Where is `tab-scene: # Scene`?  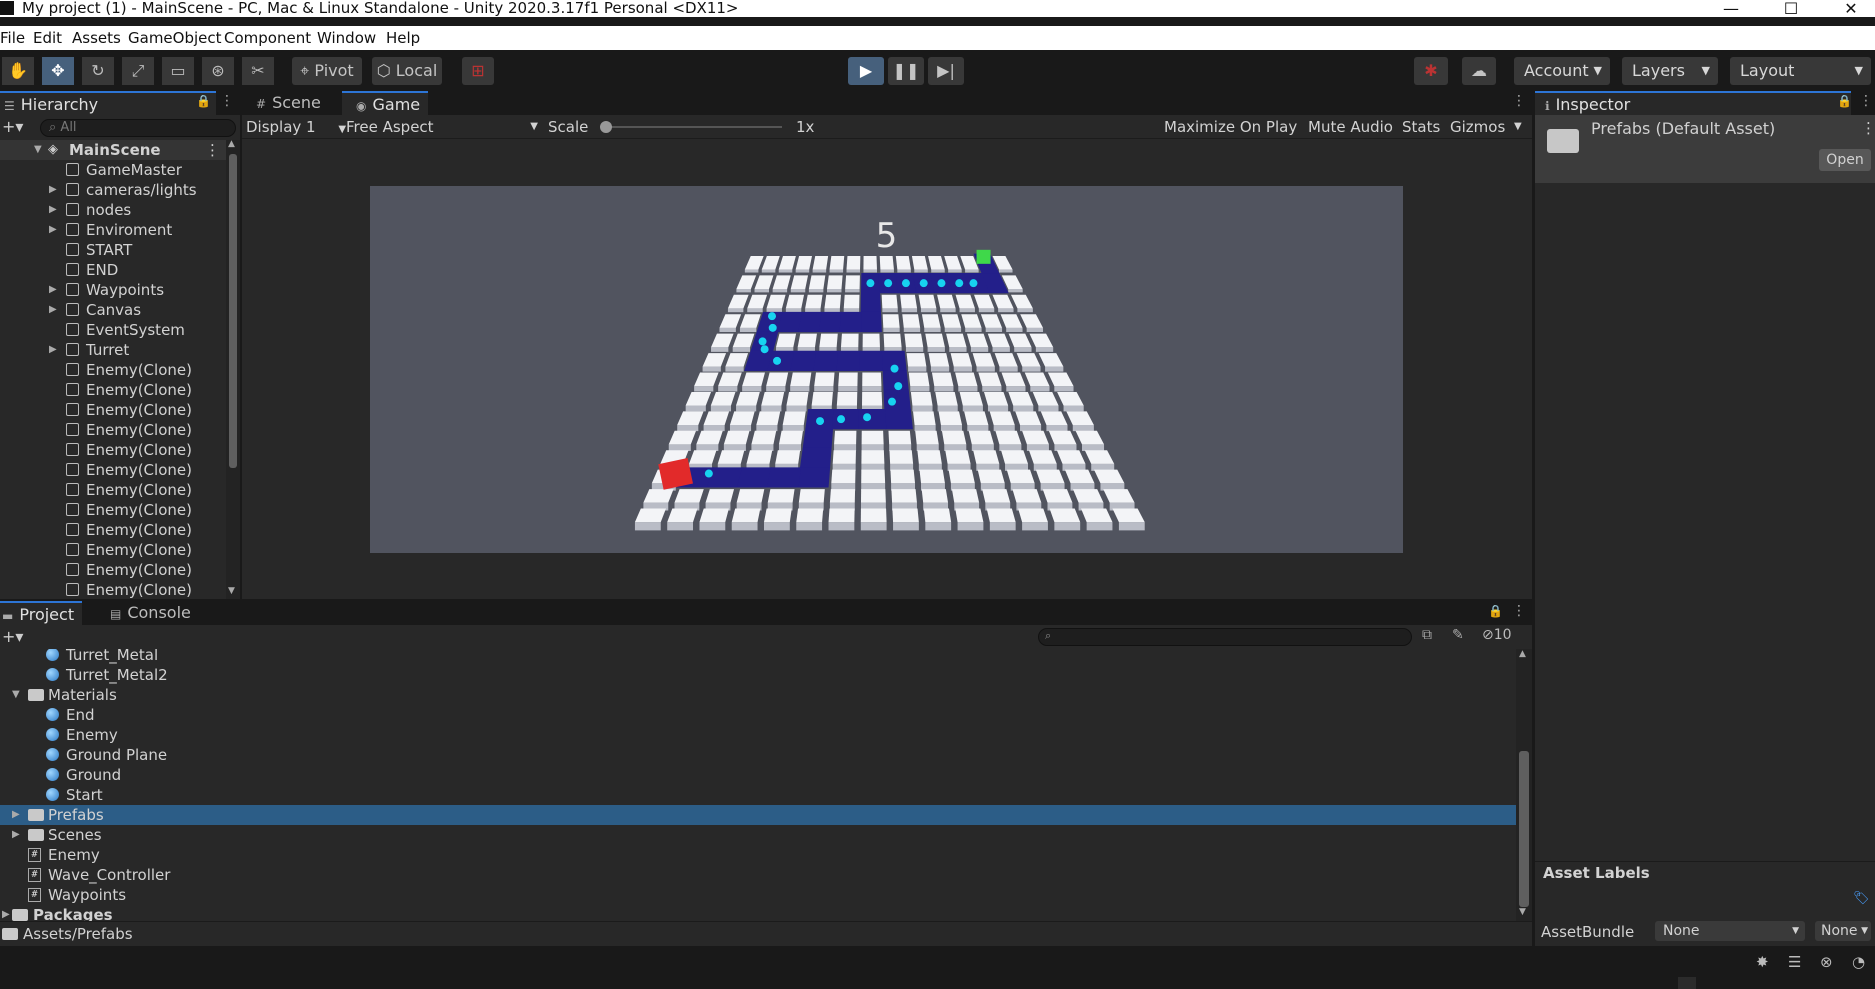
tab-scene: # Scene is located at coordinates (285, 103).